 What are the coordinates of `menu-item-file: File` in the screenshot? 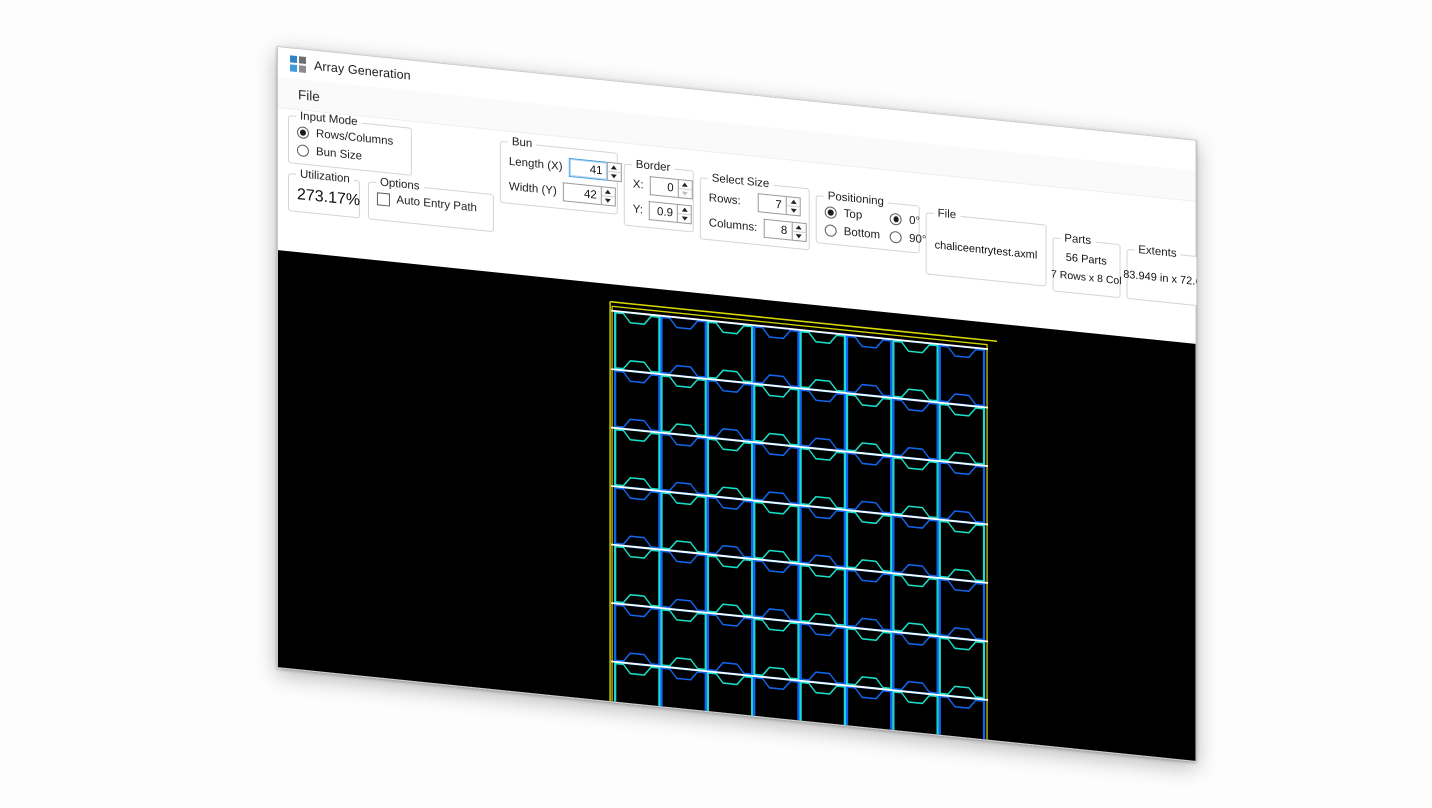 It's located at (309, 95).